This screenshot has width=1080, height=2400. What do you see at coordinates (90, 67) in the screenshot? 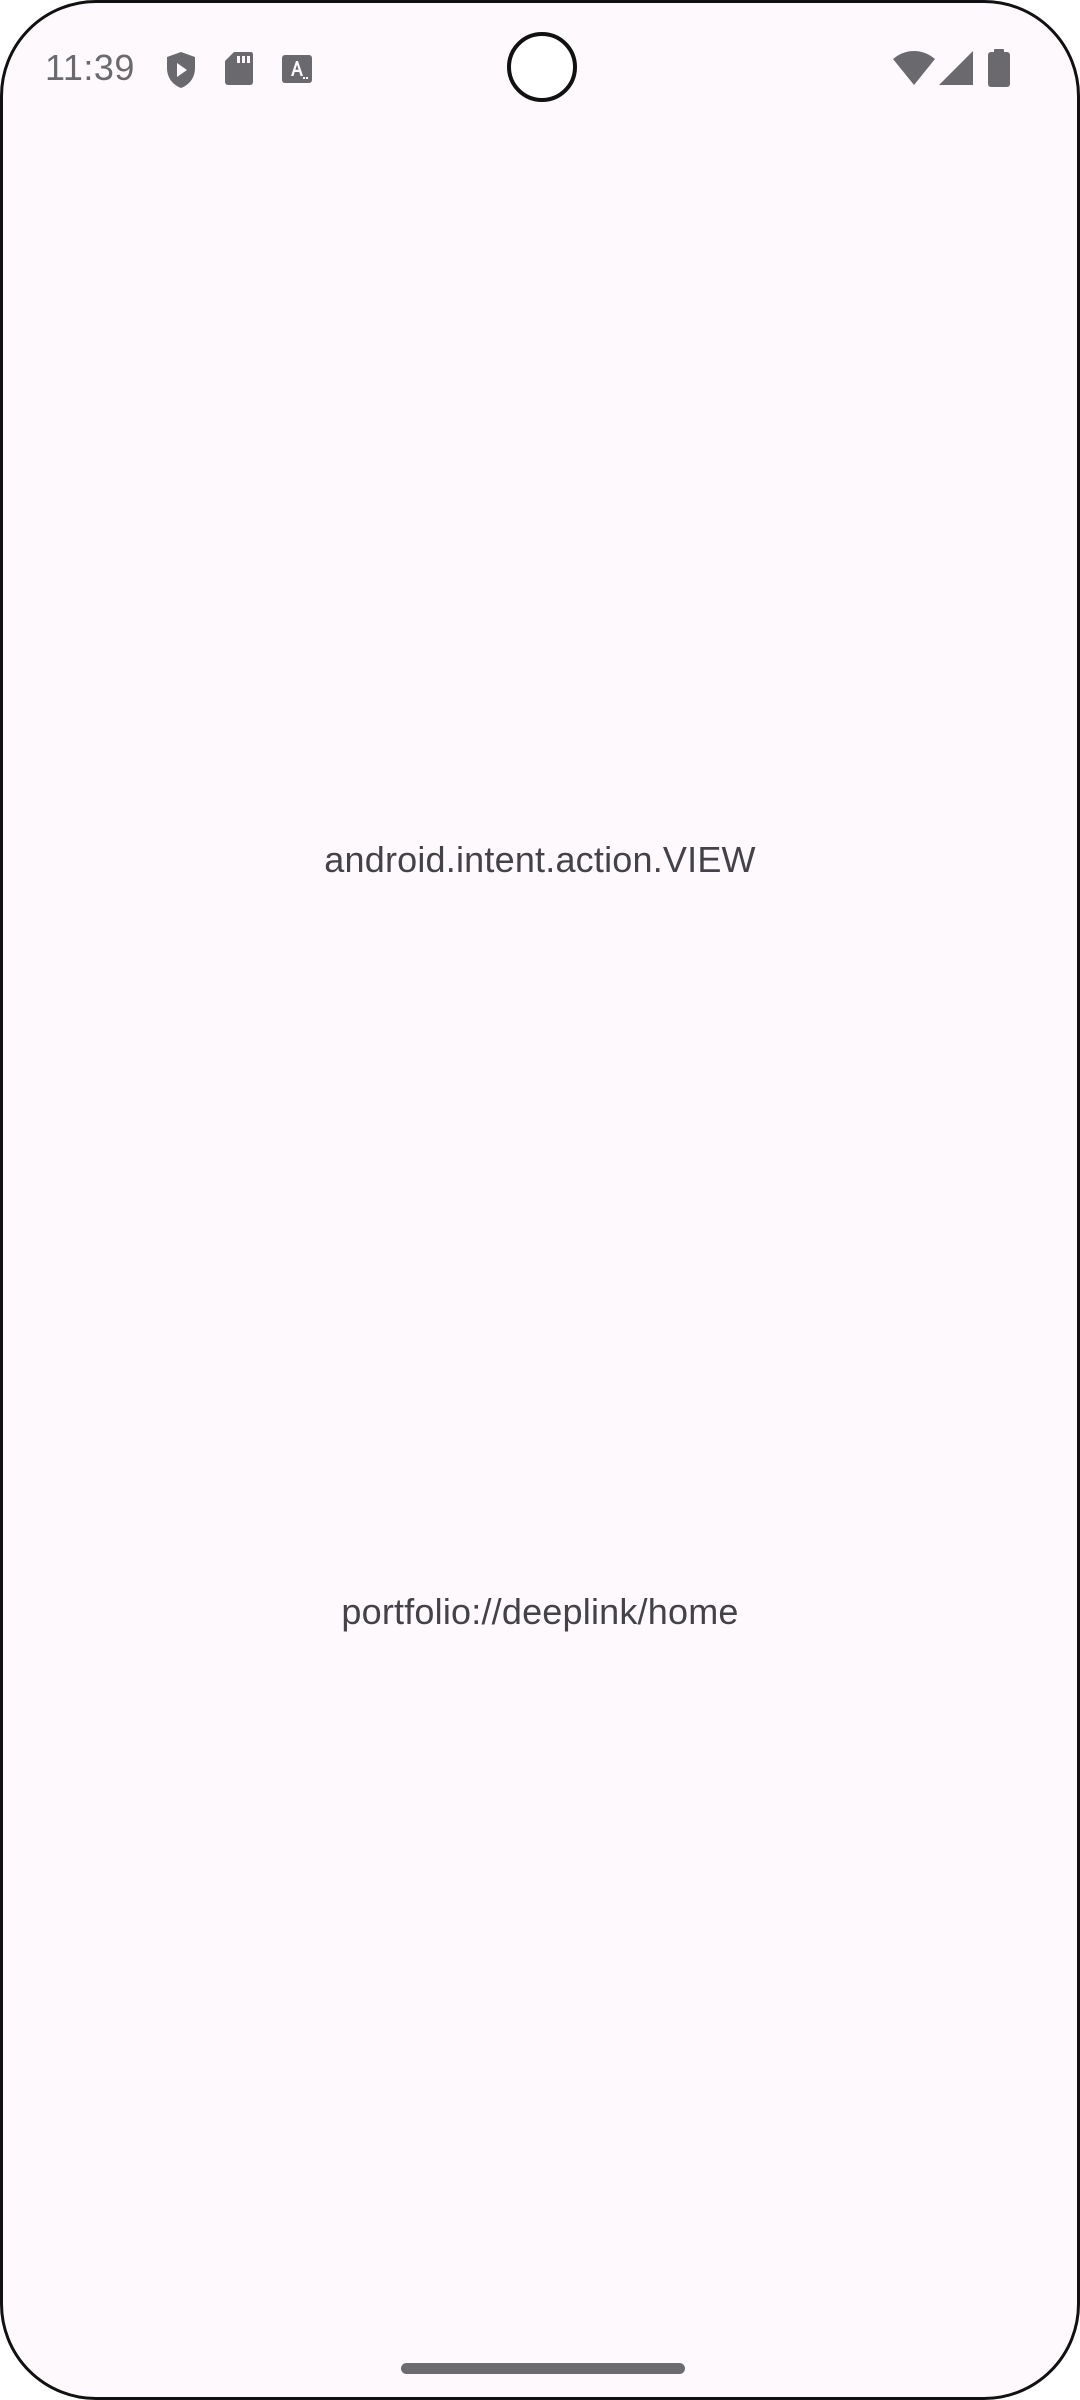
I see `status-time: 11:39` at bounding box center [90, 67].